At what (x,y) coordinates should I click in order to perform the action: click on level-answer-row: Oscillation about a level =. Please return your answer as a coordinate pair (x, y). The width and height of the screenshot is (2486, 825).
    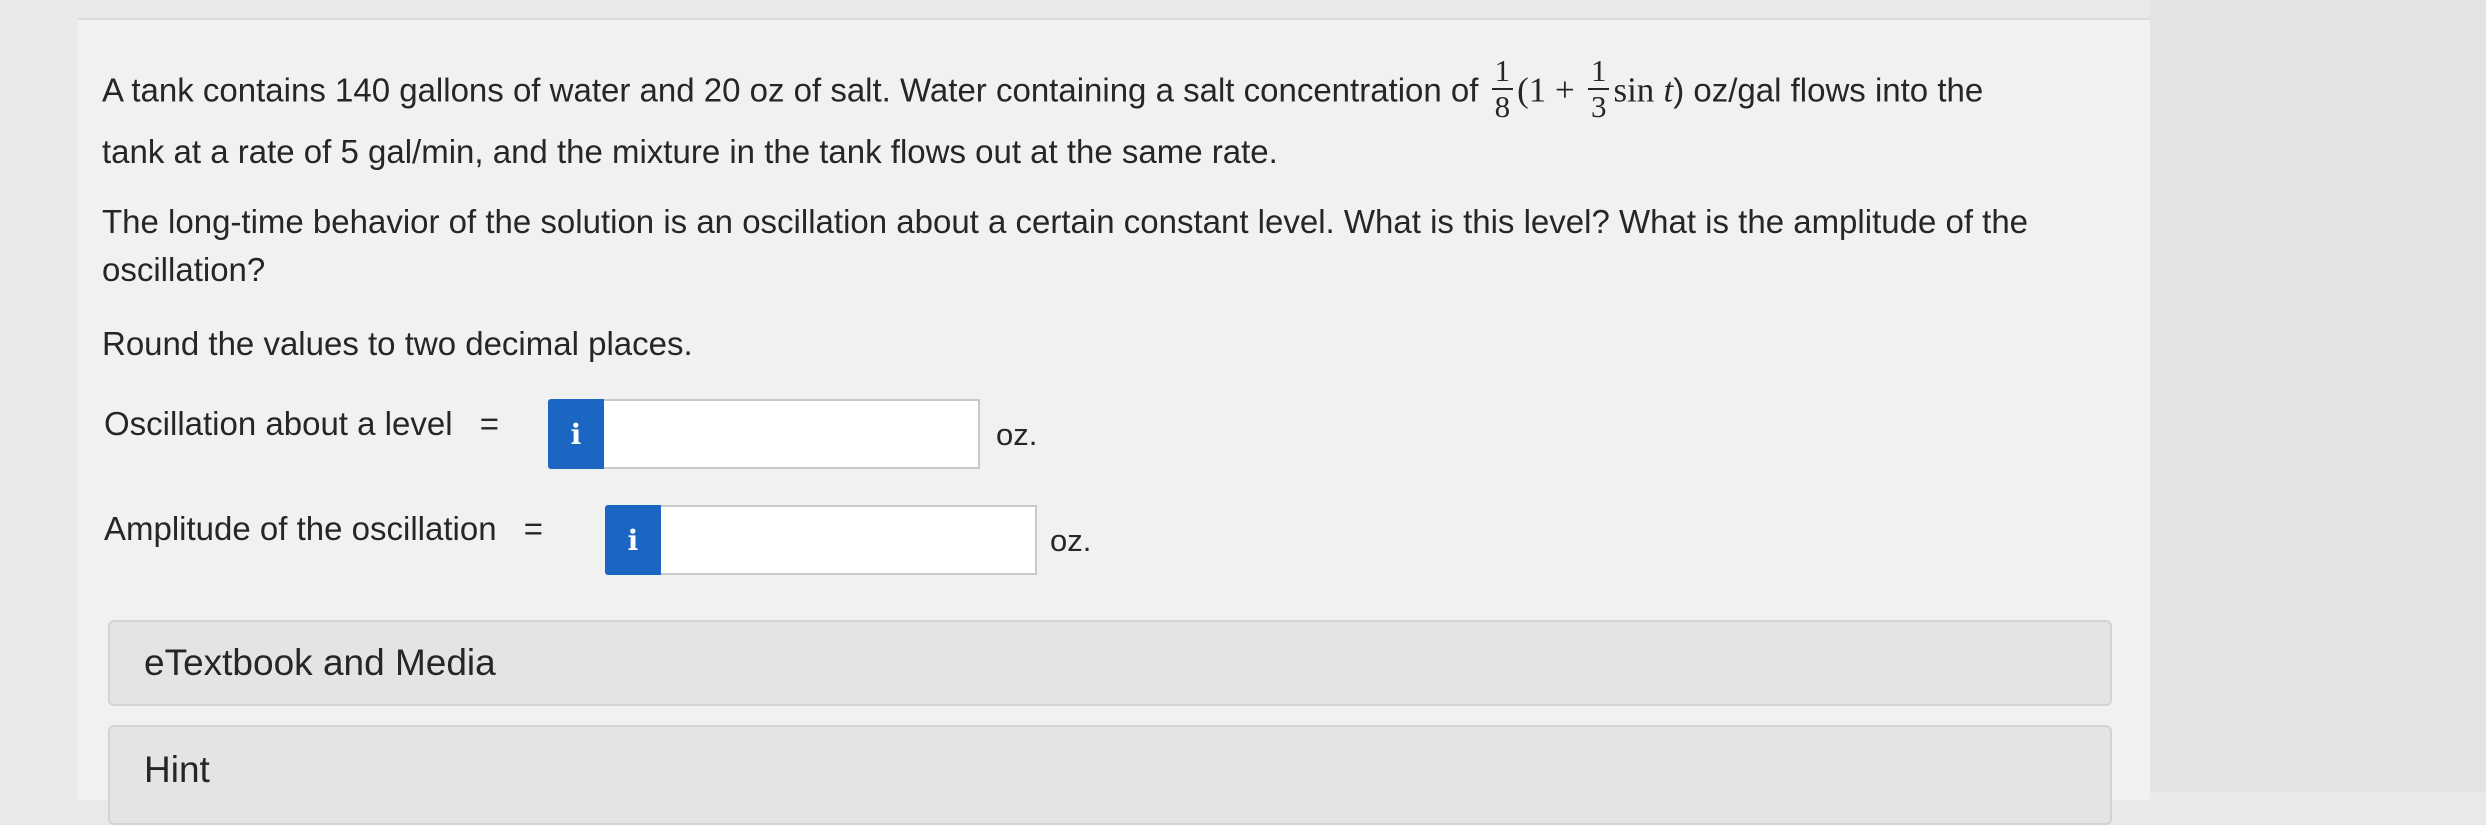
    Looking at the image, I should click on (301, 424).